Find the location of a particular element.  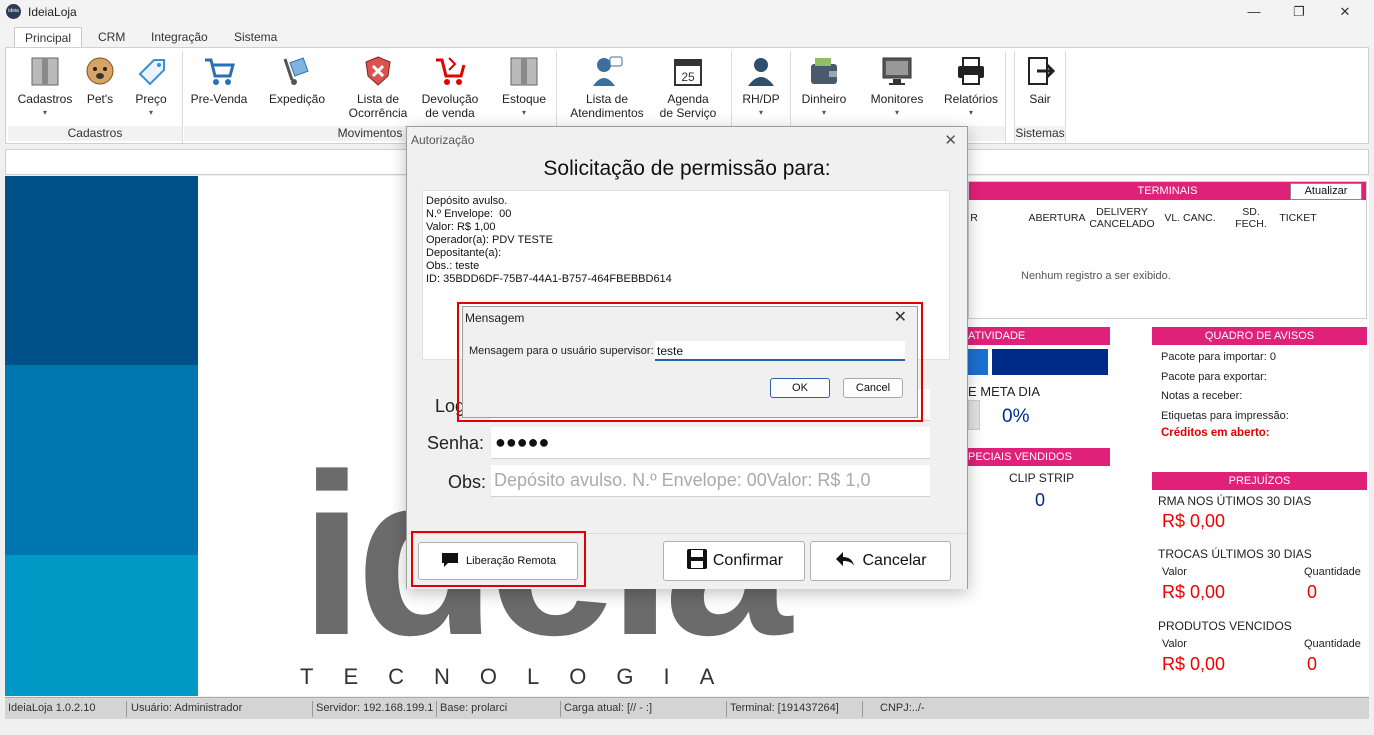

liberacao-remota-button: Liberação Remota is located at coordinates (498, 561).